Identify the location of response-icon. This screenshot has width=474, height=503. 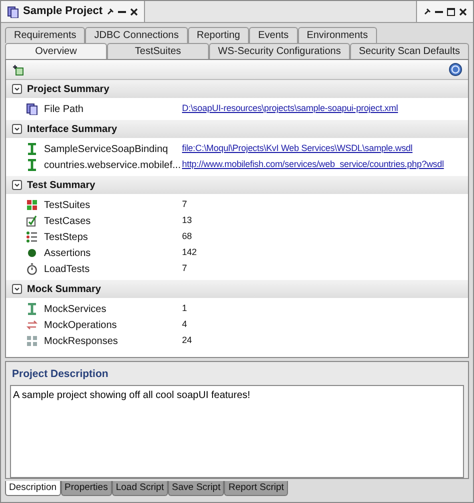
(32, 341).